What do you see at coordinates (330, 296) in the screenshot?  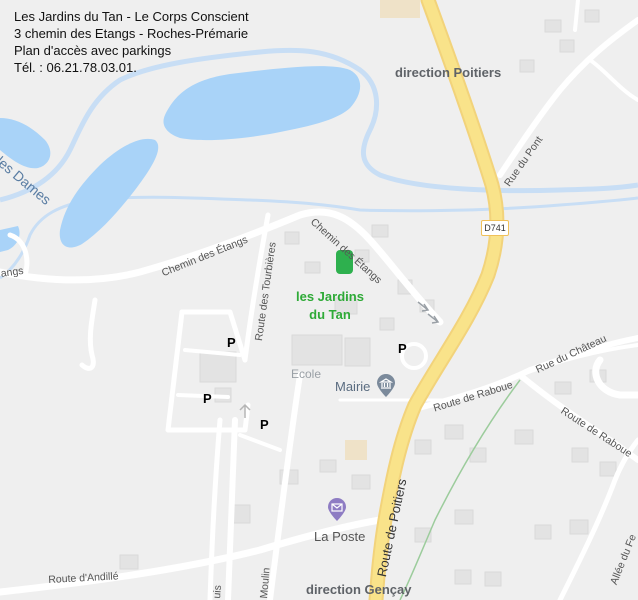 I see `destination-label-line1: les Jardins` at bounding box center [330, 296].